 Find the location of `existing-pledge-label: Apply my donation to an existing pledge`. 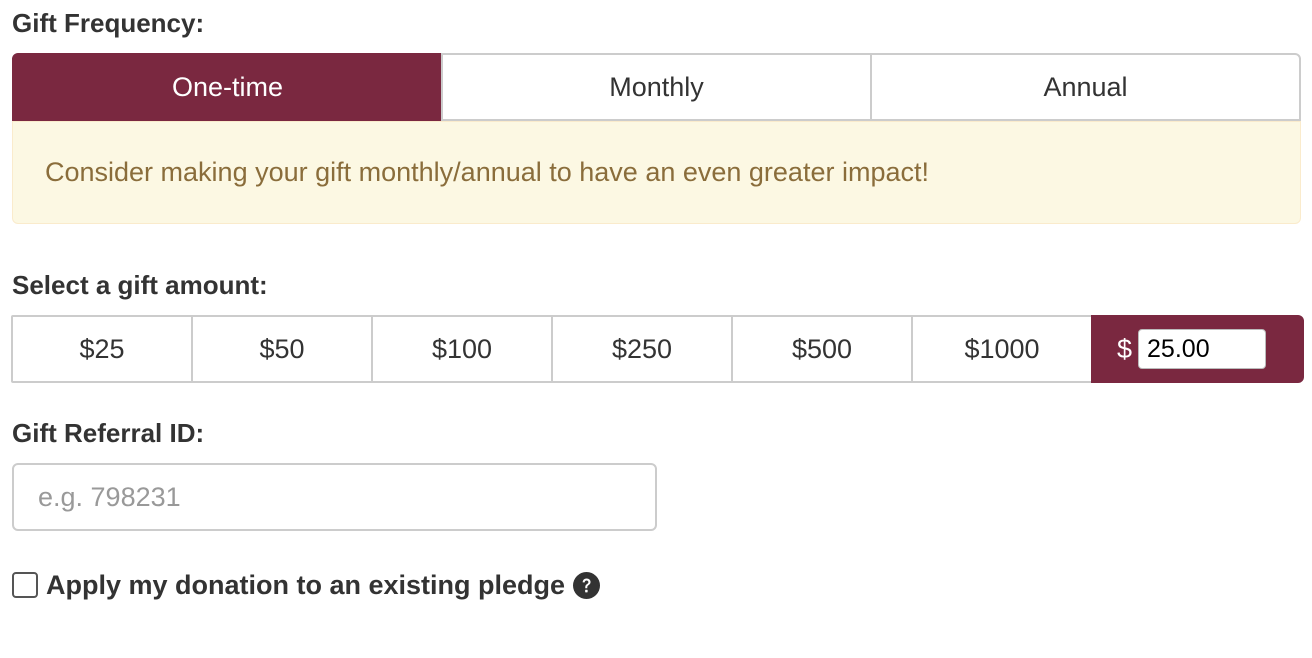

existing-pledge-label: Apply my donation to an existing pledge is located at coordinates (305, 585).